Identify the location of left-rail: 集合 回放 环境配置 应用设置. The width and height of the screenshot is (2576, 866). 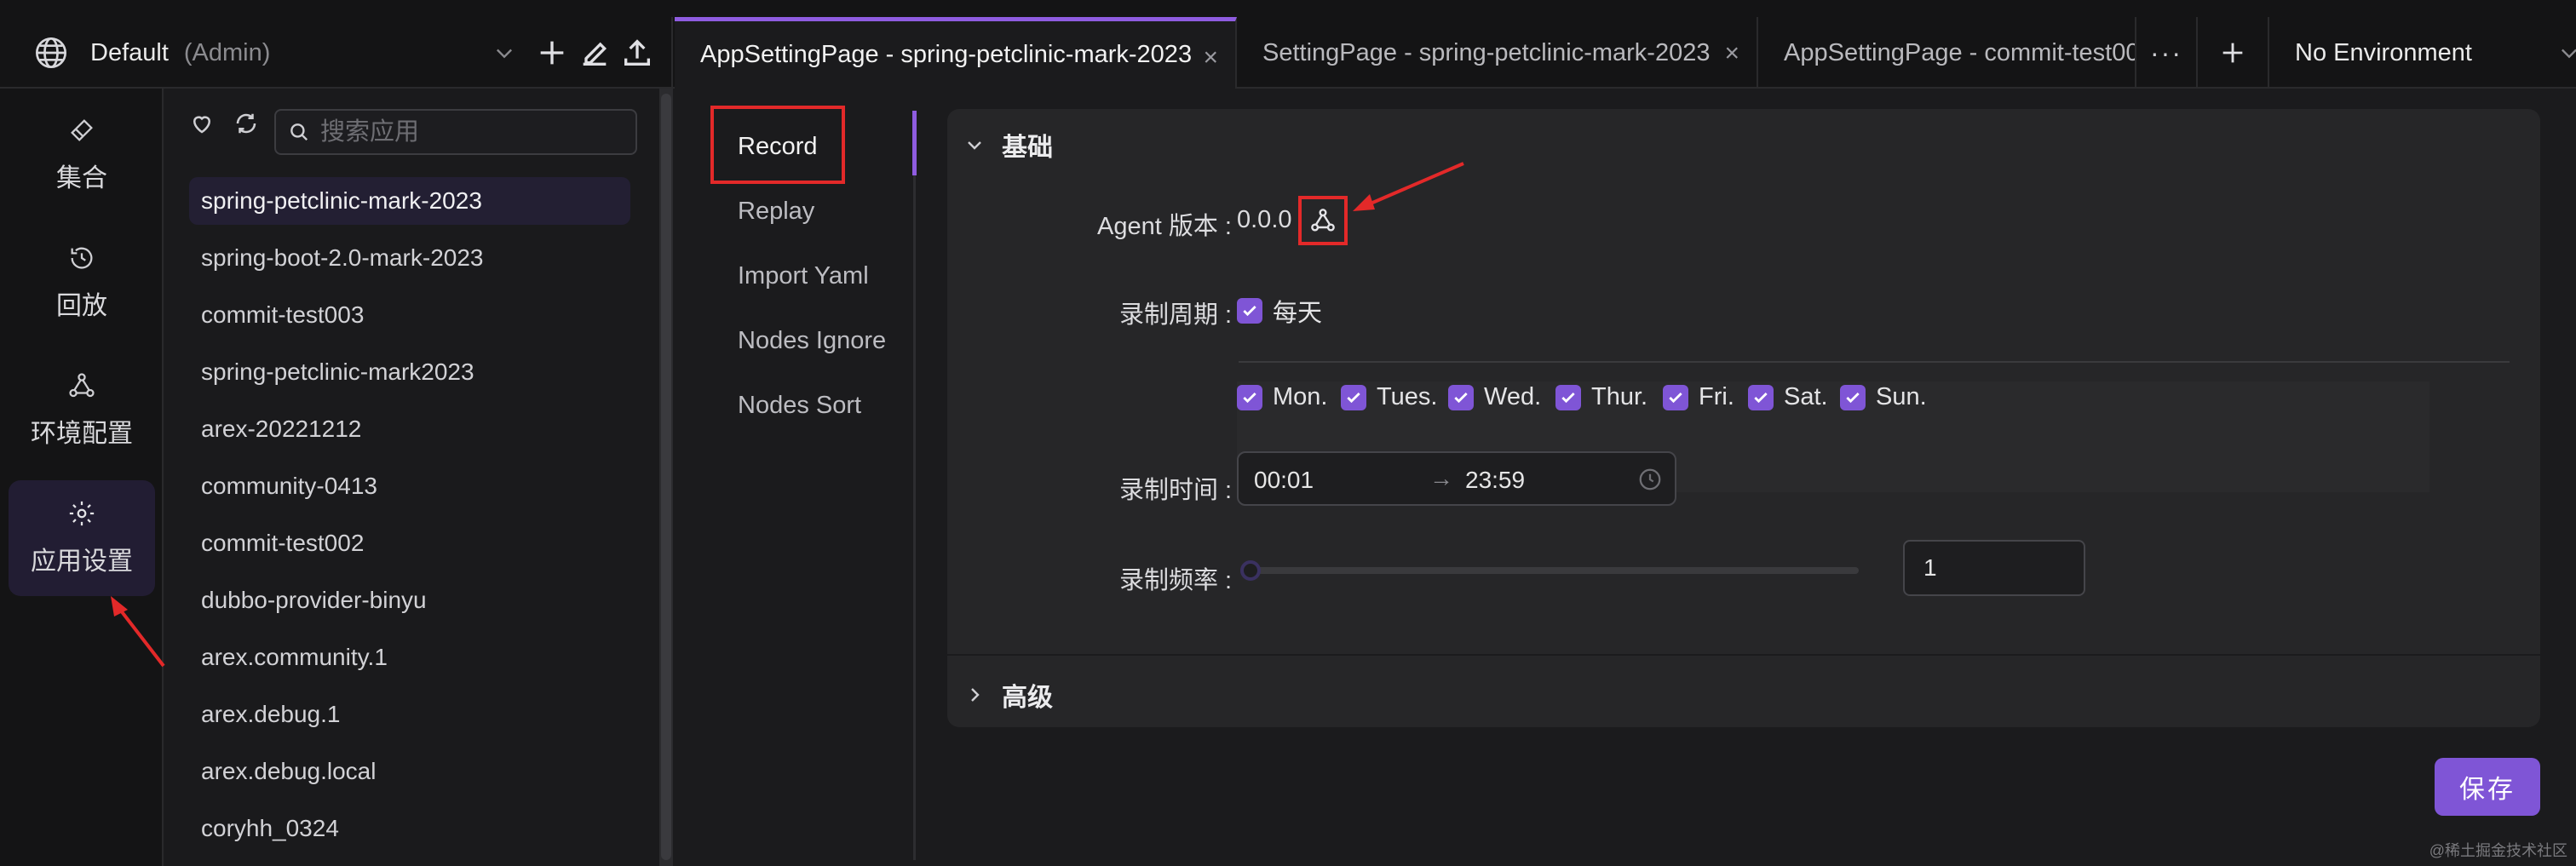
(83, 478).